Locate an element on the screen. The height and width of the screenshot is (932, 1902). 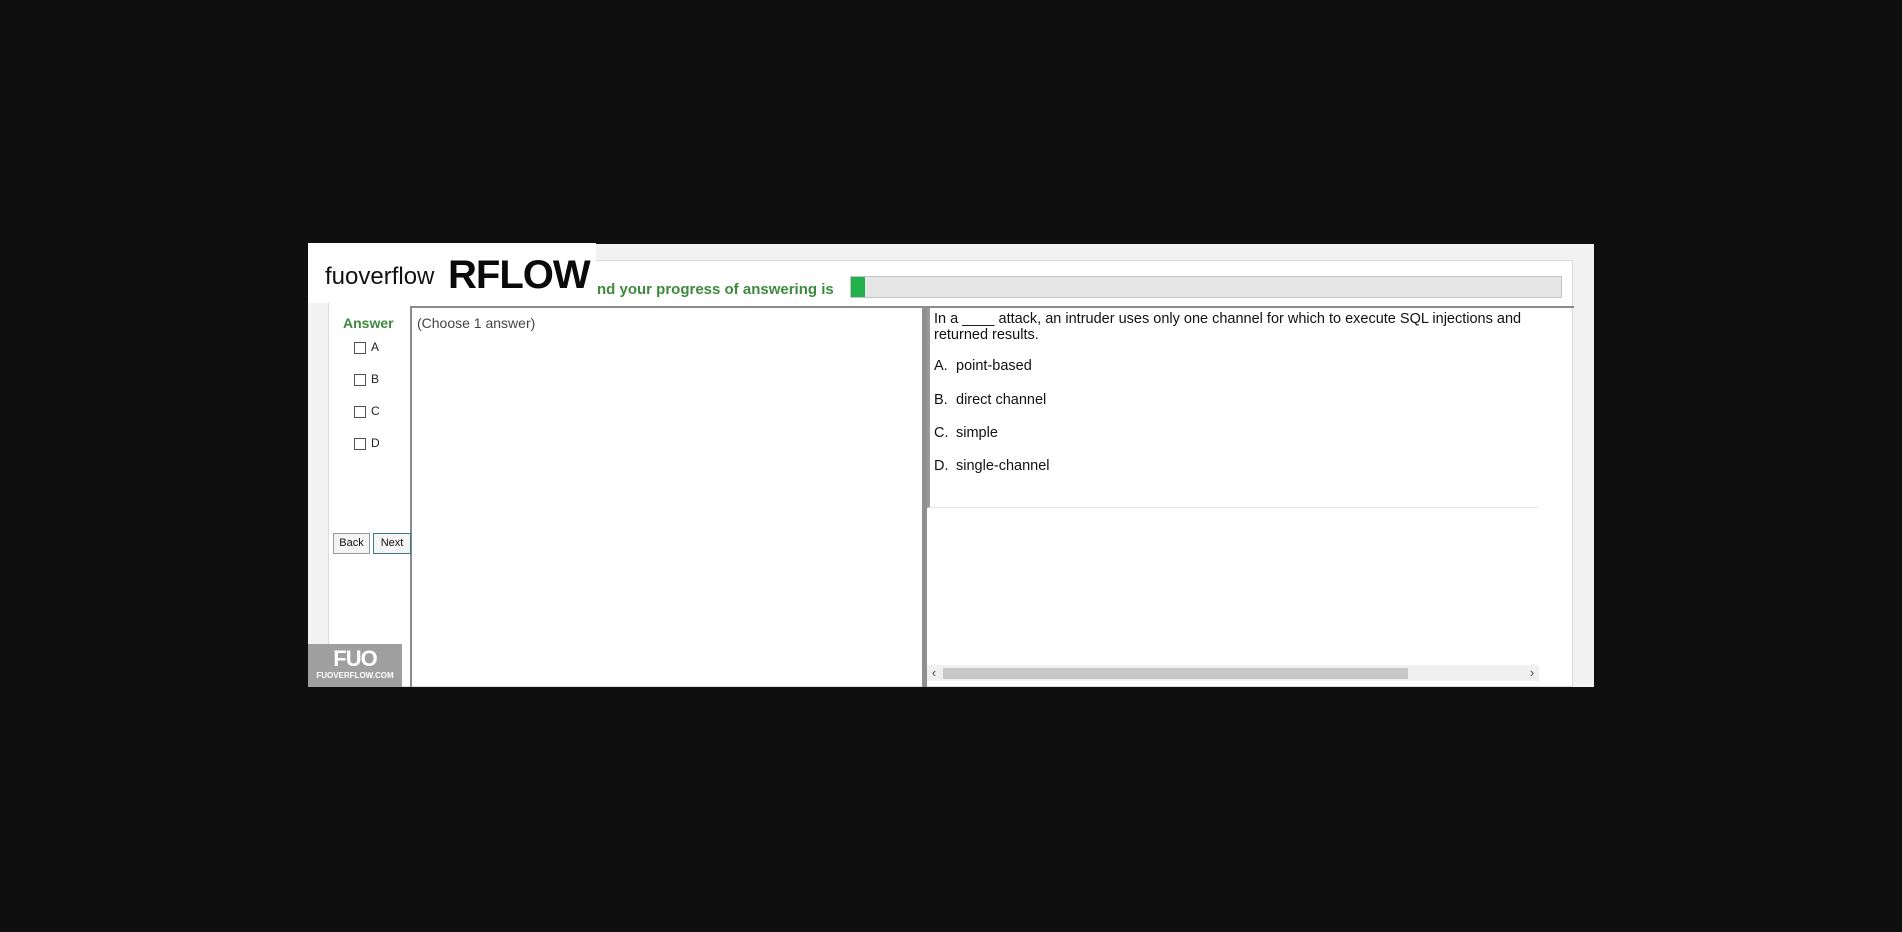
checkbox-c is located at coordinates (360, 411).